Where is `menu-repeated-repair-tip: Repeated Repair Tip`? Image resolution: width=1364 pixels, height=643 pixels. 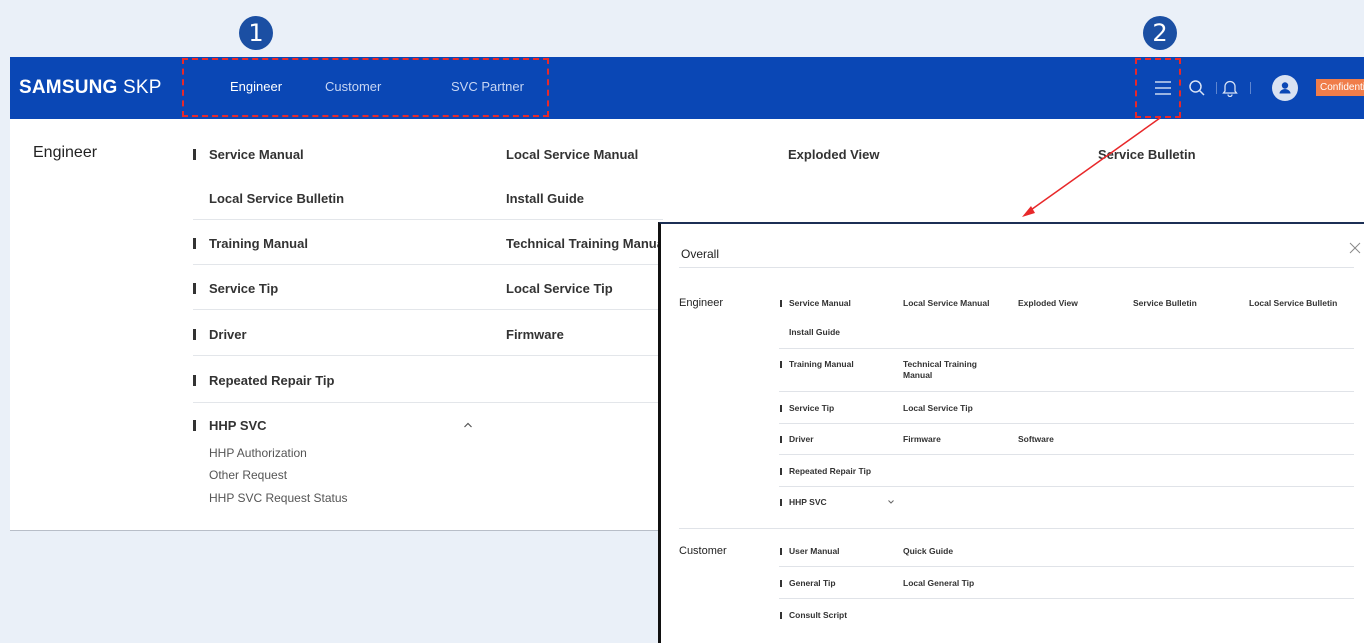 menu-repeated-repair-tip: Repeated Repair Tip is located at coordinates (263, 380).